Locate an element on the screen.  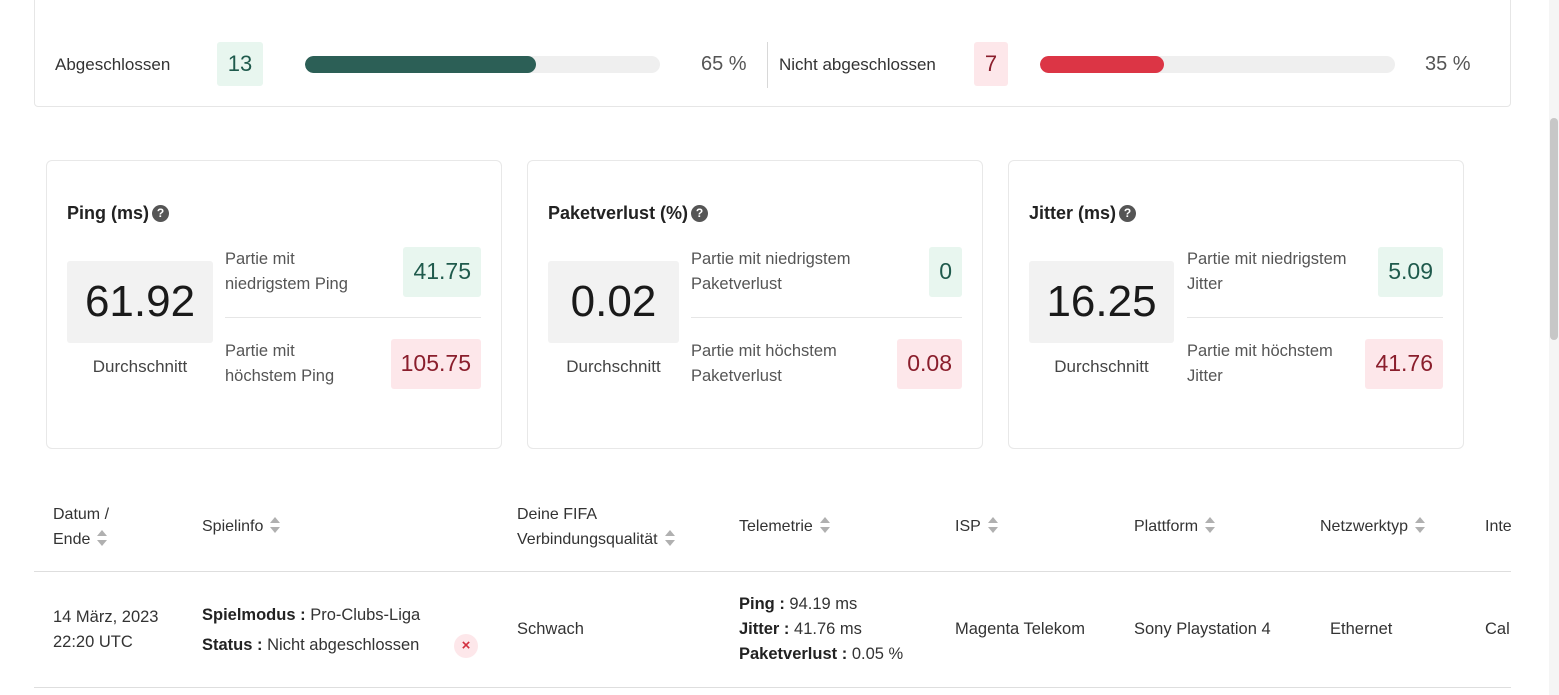
column-header-date-line2: Ende is located at coordinates (72, 539).